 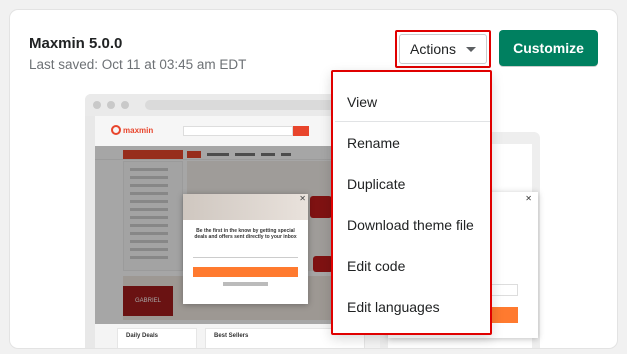 I want to click on chevron-down-icon, so click(x=470, y=49).